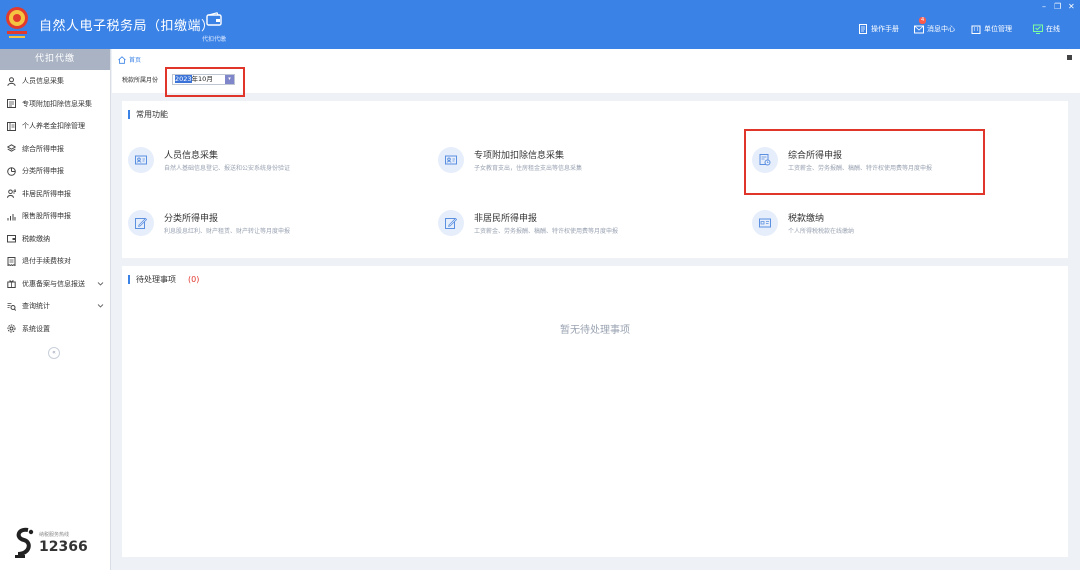 This screenshot has width=1080, height=570. I want to click on sidebar-item-label: 优惠备案与信息报送, so click(53, 283).